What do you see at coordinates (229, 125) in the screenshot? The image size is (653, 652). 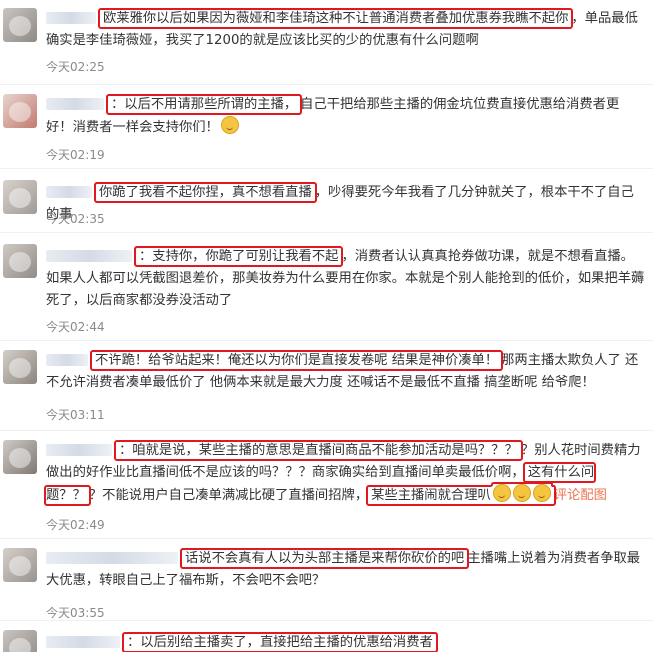 I see `smile-emoji-icon` at bounding box center [229, 125].